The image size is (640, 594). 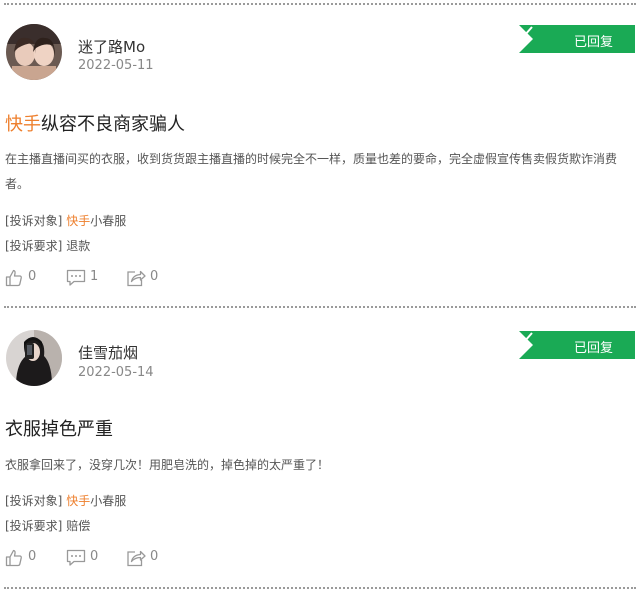 I want to click on title-text: 衣服掉色严重, so click(x=59, y=429).